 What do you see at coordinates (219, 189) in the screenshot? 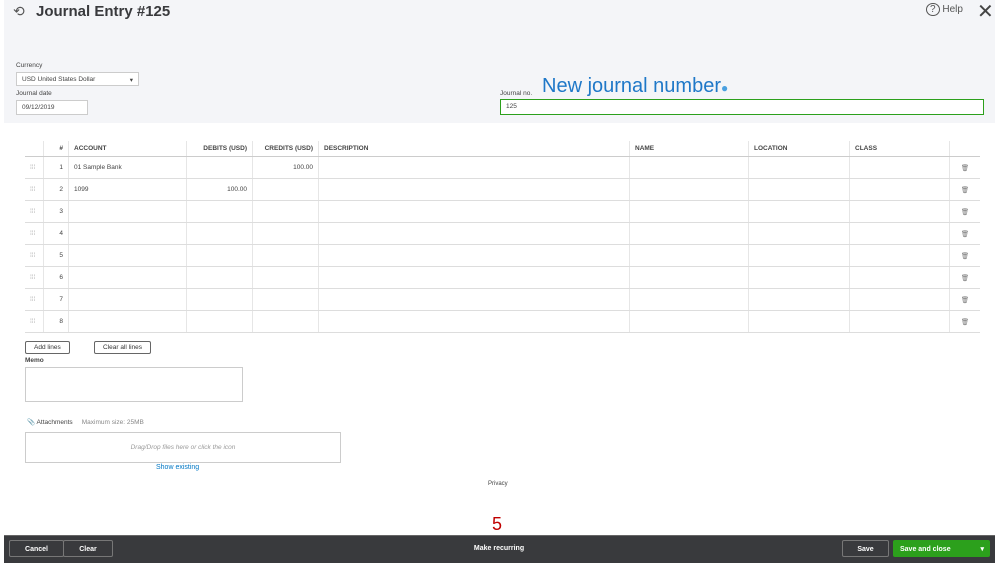
I see `debit-cell: 100.00` at bounding box center [219, 189].